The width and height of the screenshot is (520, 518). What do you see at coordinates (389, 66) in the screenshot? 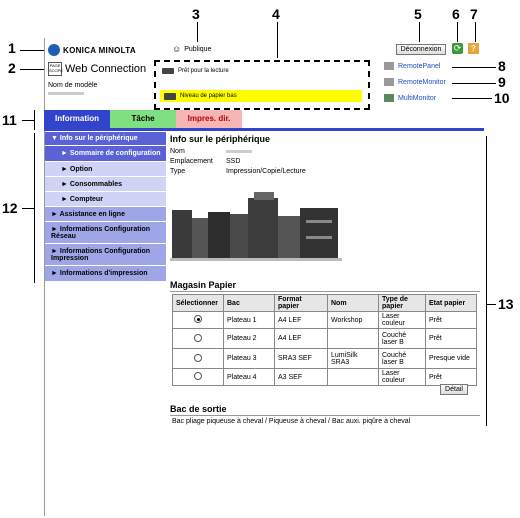
I see `remotepanel-icon` at bounding box center [389, 66].